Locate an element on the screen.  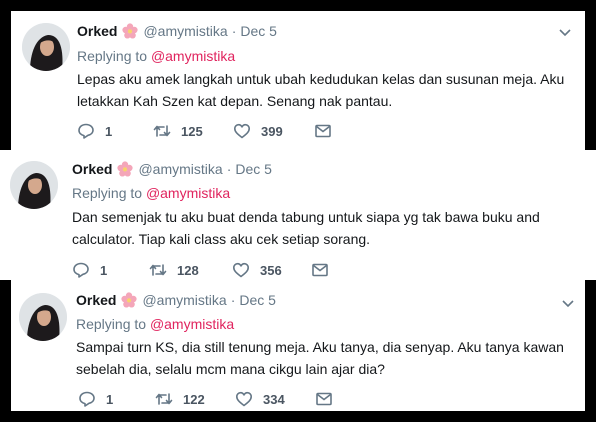
tweet-actions: 1 122 334 is located at coordinates (205, 399).